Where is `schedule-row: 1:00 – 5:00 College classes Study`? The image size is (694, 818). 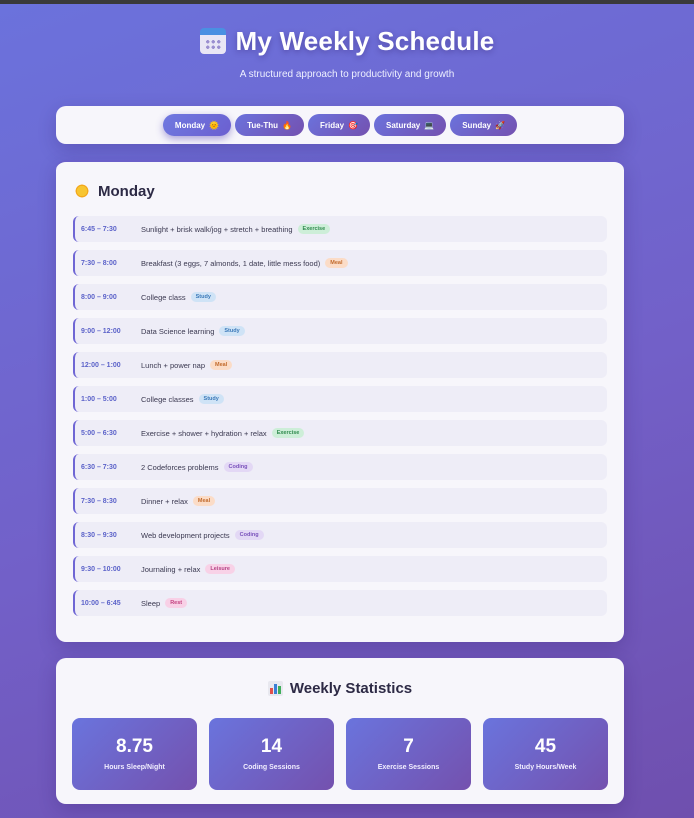 schedule-row: 1:00 – 5:00 College classes Study is located at coordinates (340, 399).